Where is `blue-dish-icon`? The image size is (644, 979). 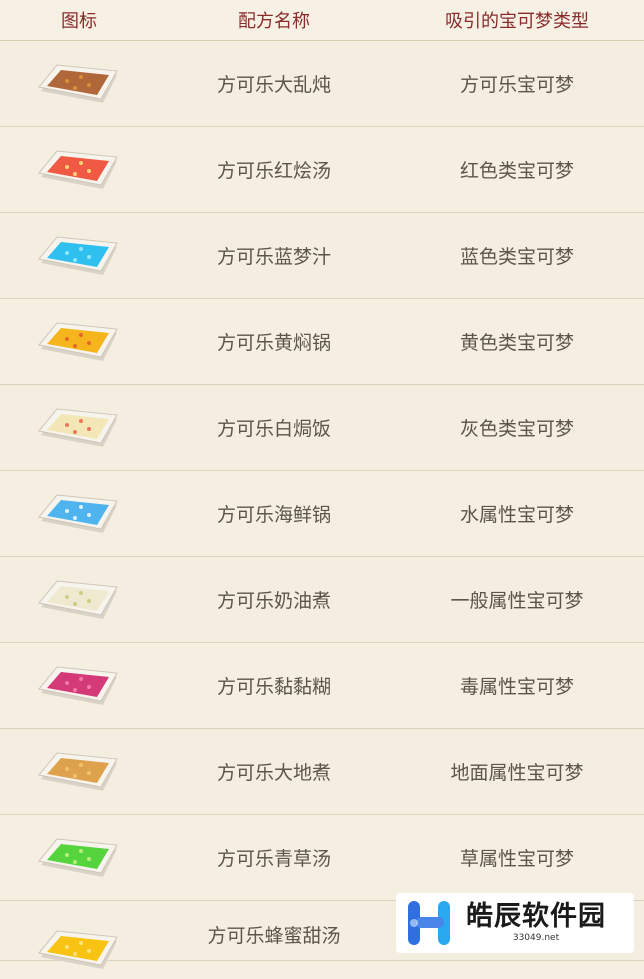 blue-dish-icon is located at coordinates (78, 255).